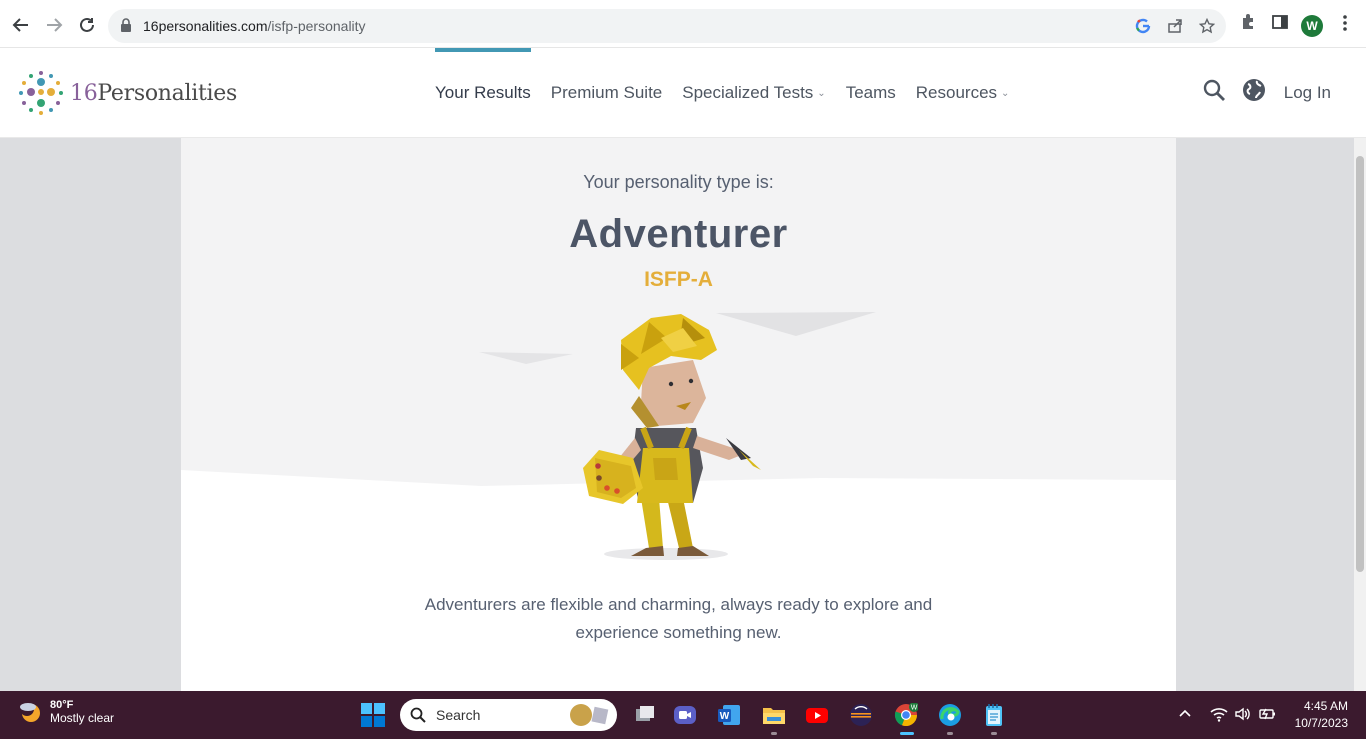 This screenshot has width=1366, height=739. Describe the element at coordinates (1254, 92) in the screenshot. I see `globe-icon` at that location.